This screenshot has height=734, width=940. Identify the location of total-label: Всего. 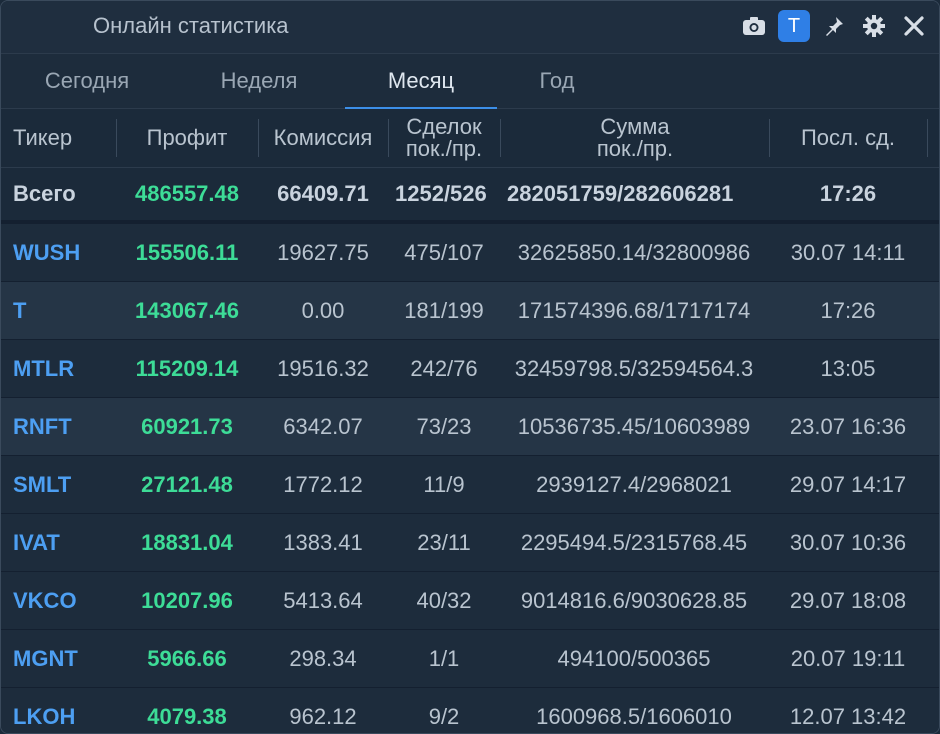
(44, 193).